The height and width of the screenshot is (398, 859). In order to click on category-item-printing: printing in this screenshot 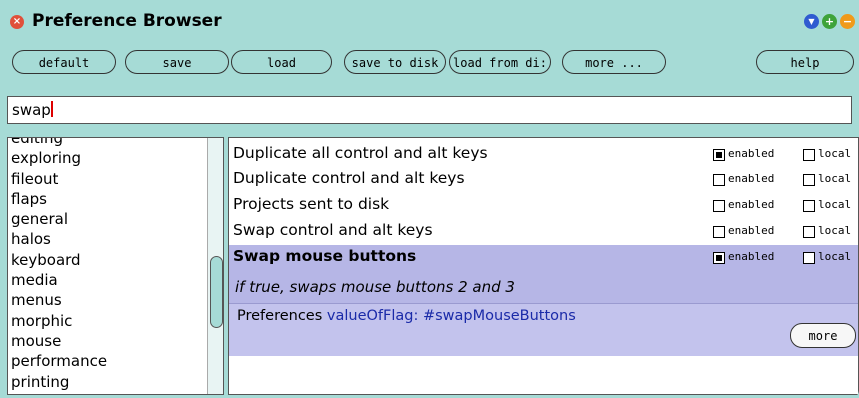, I will do `click(59, 382)`.